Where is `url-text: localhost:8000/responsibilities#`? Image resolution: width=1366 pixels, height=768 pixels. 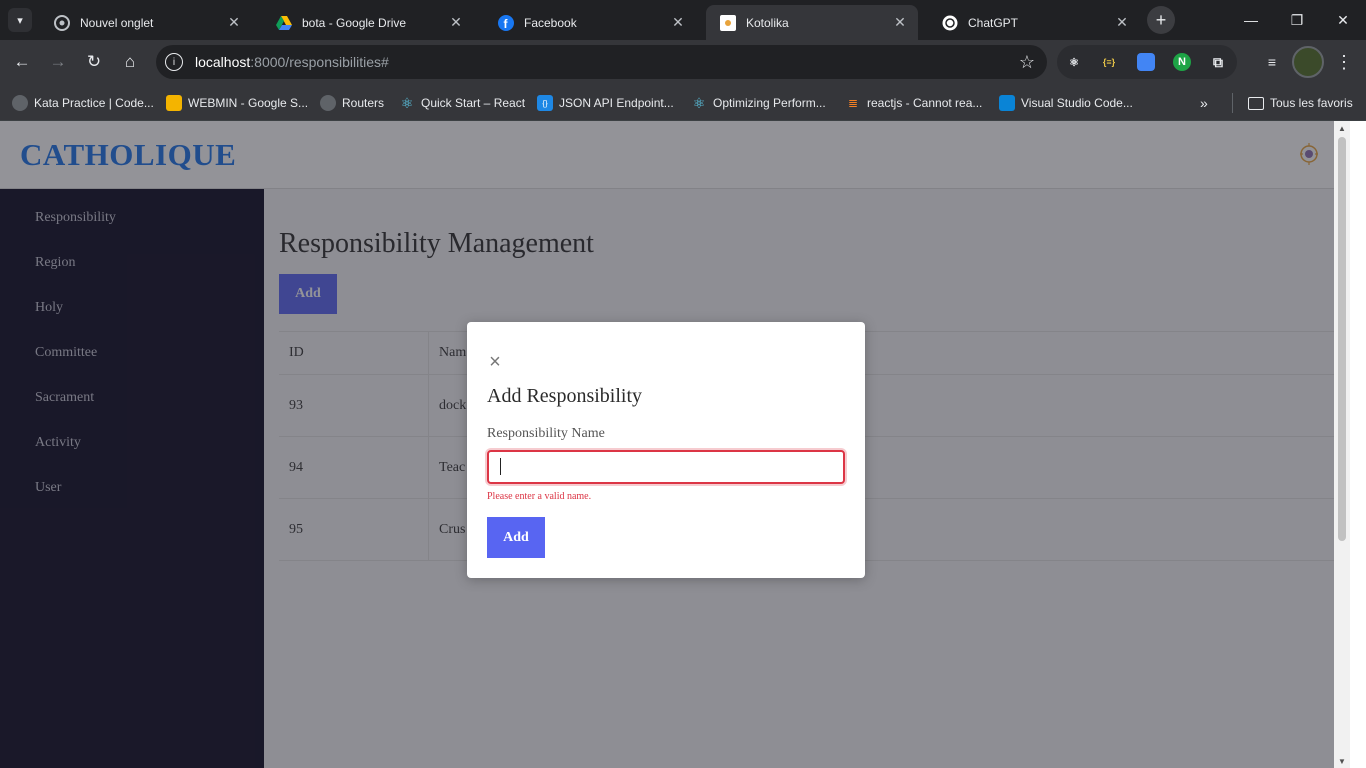
url-text: localhost:8000/responsibilities# is located at coordinates (292, 62).